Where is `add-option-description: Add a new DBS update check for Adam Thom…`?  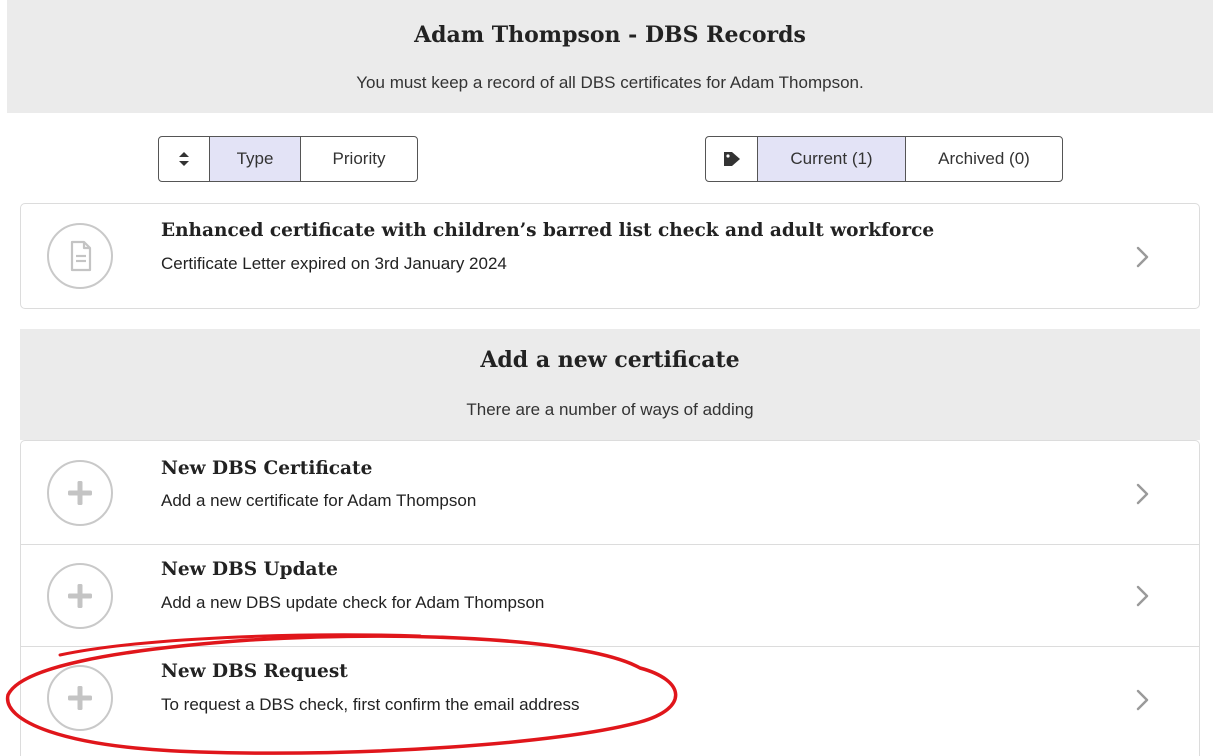 add-option-description: Add a new DBS update check for Adam Thom… is located at coordinates (353, 602).